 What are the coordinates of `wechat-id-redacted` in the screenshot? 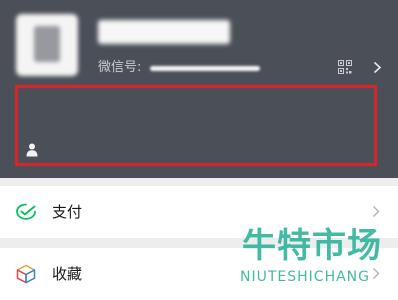 It's located at (205, 68).